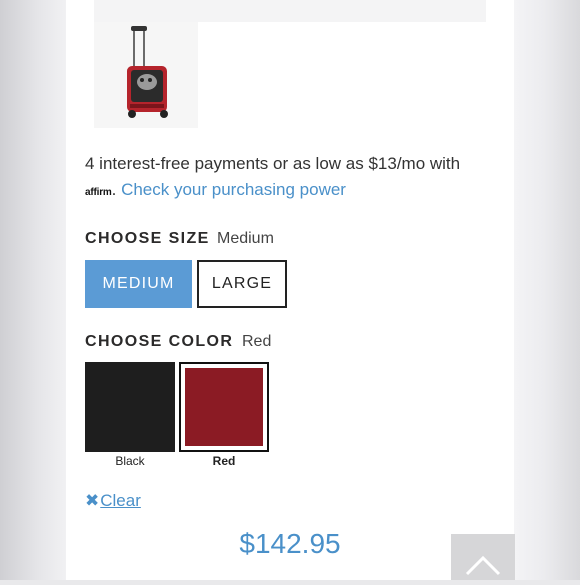 This screenshot has width=580, height=585. What do you see at coordinates (483, 565) in the screenshot?
I see `chevron-up-icon` at bounding box center [483, 565].